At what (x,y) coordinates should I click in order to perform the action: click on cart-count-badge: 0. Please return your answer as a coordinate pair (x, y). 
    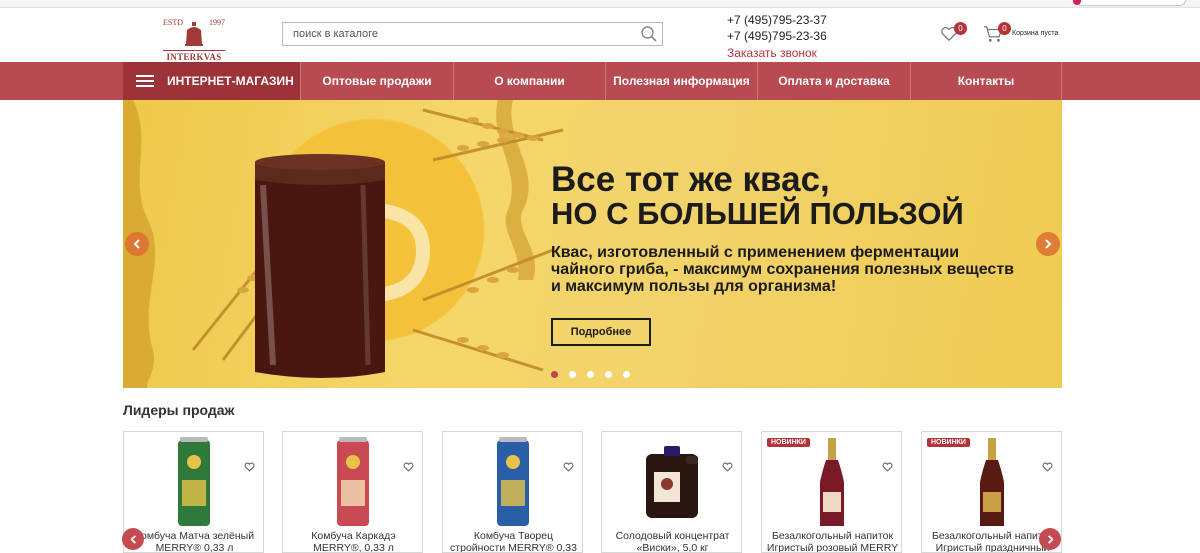
    Looking at the image, I should click on (1004, 28).